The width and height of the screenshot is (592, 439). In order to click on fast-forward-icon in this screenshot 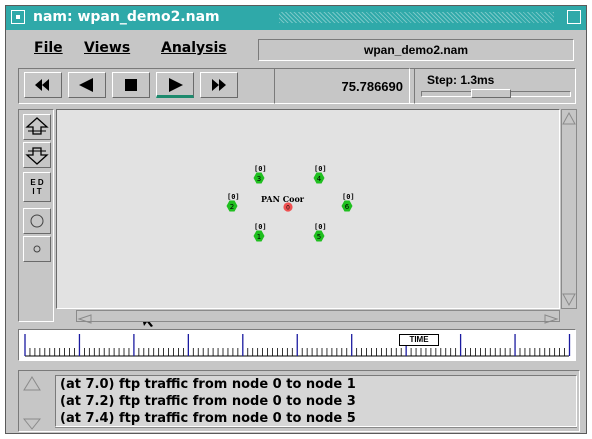, I will do `click(219, 85)`.